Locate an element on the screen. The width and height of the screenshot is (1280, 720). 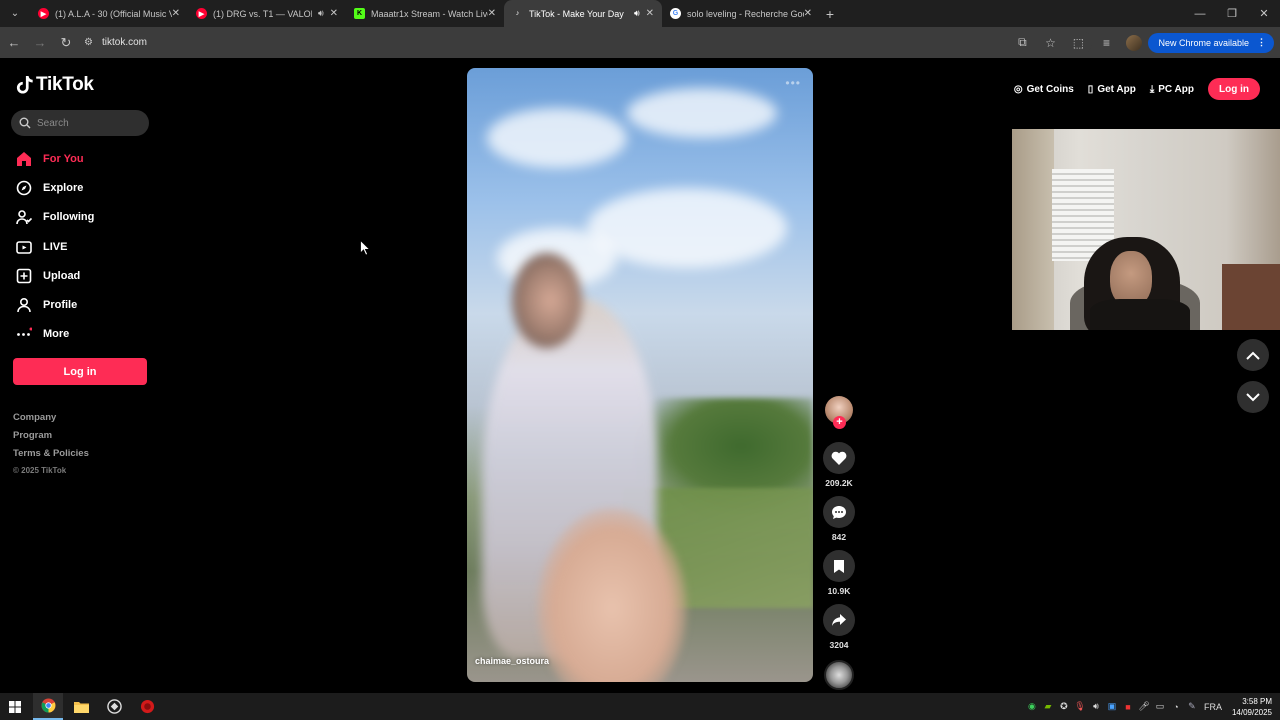
follow-plus-icon: + is located at coordinates (839, 422).